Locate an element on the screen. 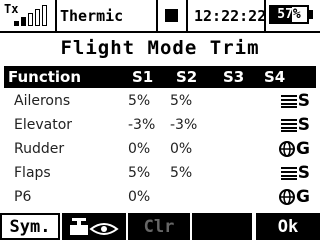 The height and width of the screenshot is (240, 320). function-name: Ailerons is located at coordinates (42, 101).